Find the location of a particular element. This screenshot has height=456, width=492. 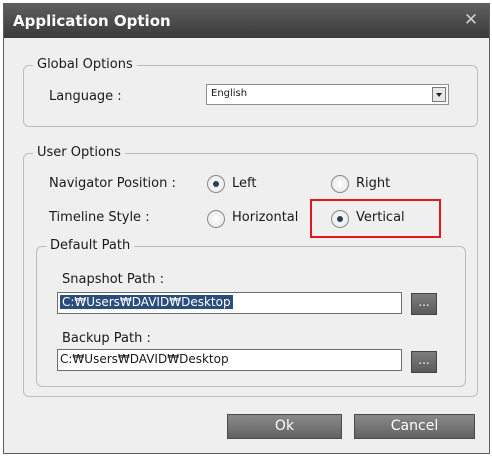

radio-navigator-left-label: Left is located at coordinates (244, 183).